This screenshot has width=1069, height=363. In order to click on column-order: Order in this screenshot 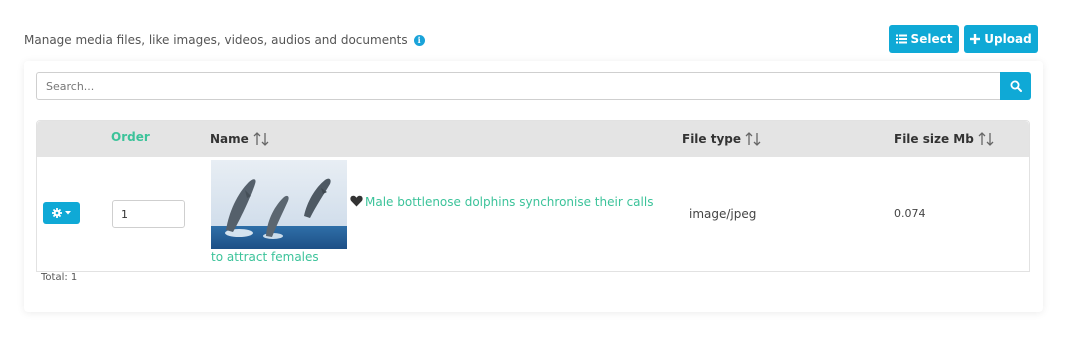, I will do `click(130, 137)`.